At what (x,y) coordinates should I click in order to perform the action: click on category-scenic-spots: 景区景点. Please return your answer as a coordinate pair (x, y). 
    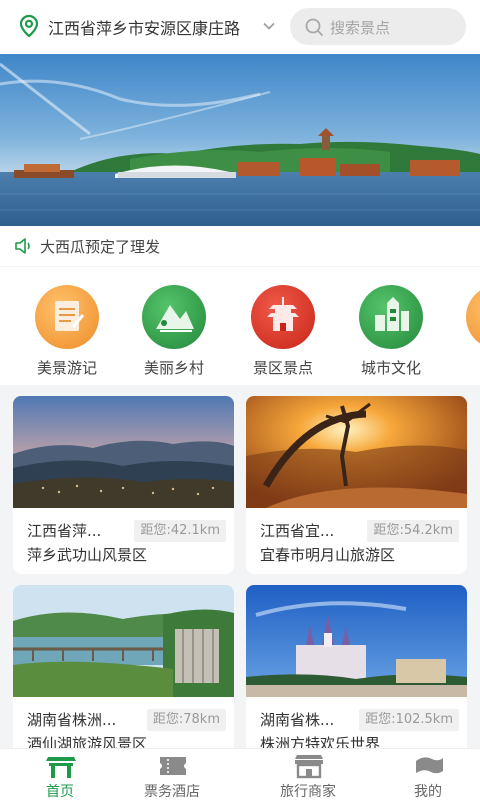
    Looking at the image, I should click on (283, 331).